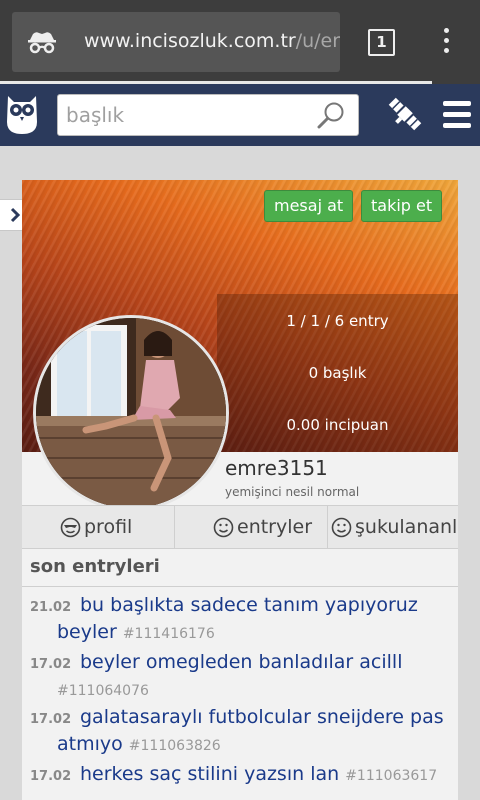  What do you see at coordinates (95, 566) in the screenshot?
I see `section-title: son entryleri` at bounding box center [95, 566].